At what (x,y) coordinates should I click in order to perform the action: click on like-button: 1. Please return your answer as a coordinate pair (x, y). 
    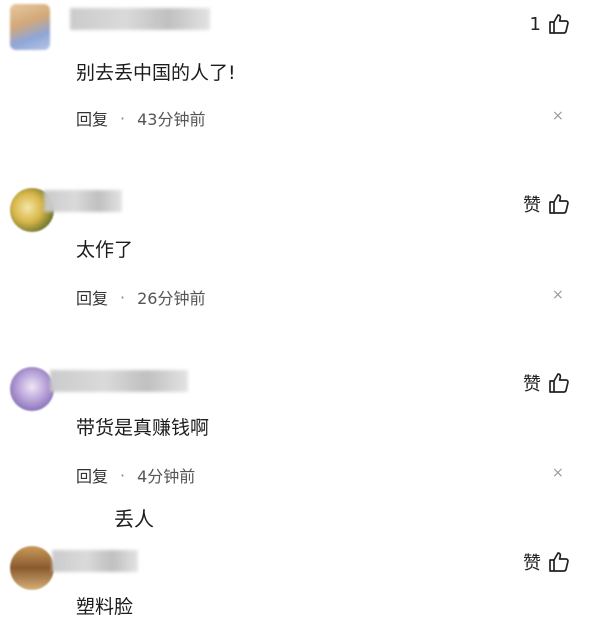
    Looking at the image, I should click on (550, 24).